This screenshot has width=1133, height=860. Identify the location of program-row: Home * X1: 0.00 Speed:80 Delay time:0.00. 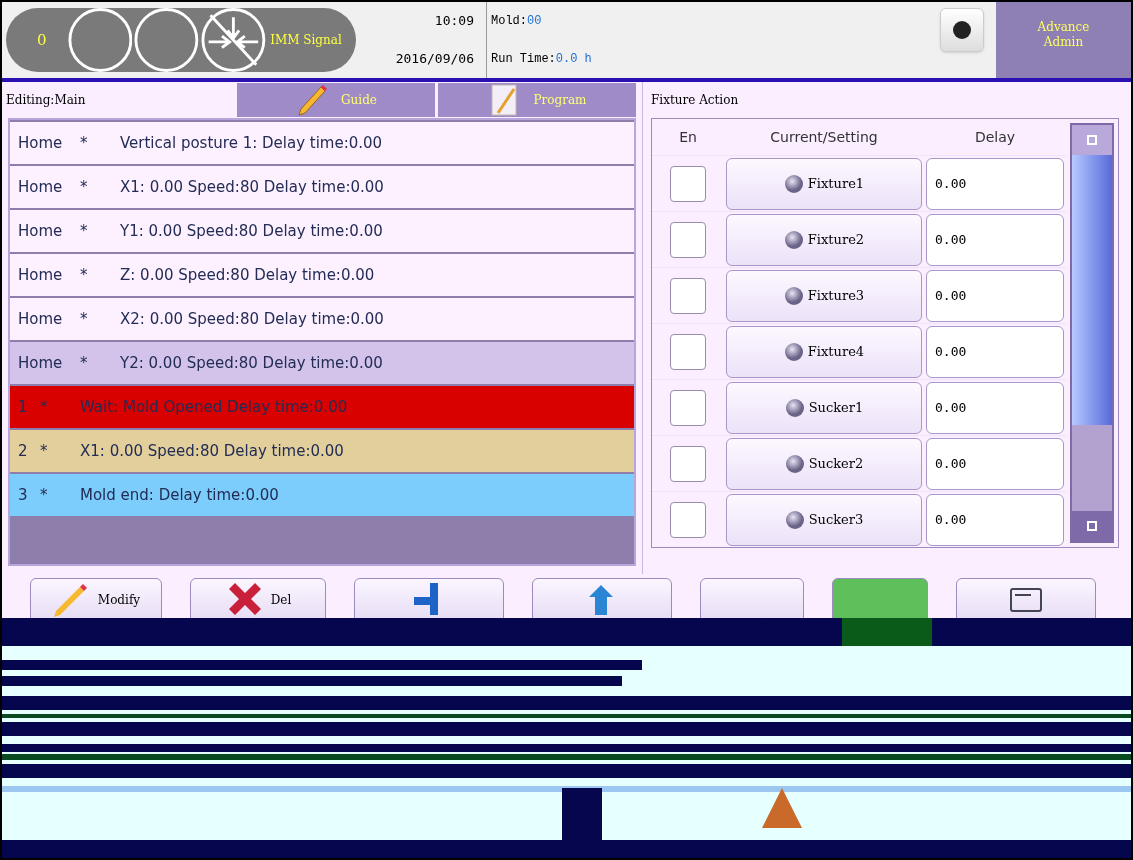
(322, 187).